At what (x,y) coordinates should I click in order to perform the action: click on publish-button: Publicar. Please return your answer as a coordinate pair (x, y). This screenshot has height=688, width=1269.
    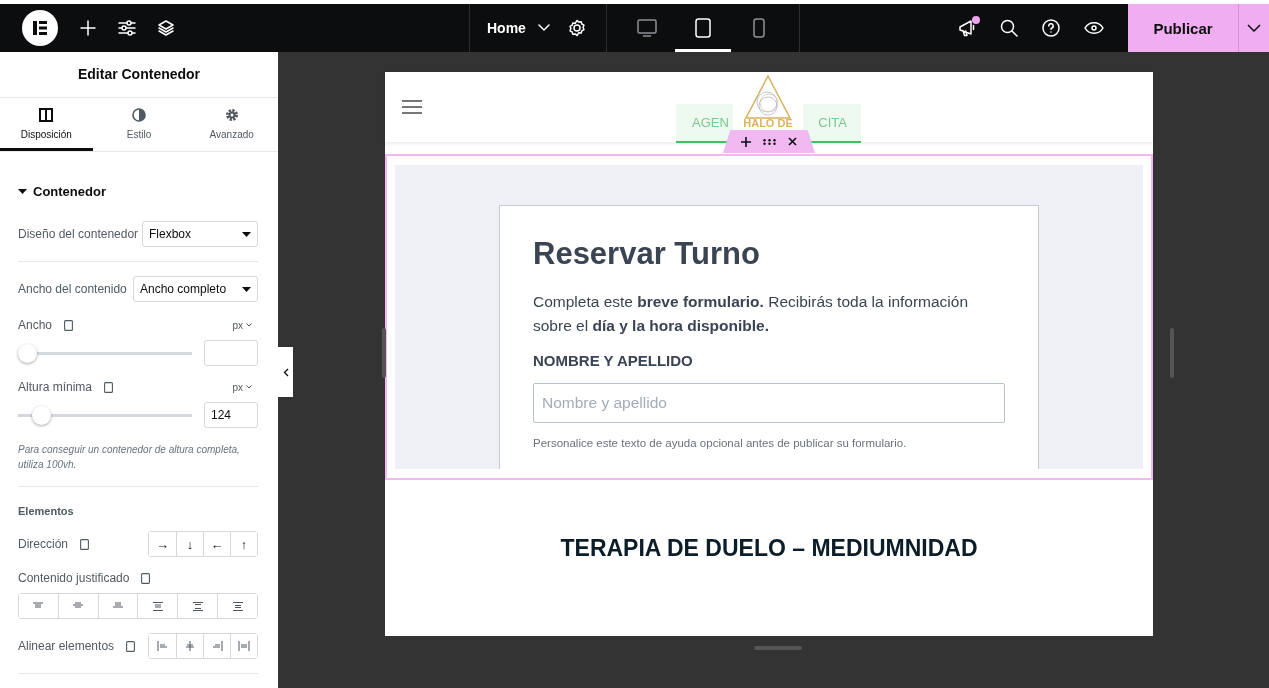
    Looking at the image, I should click on (1183, 28).